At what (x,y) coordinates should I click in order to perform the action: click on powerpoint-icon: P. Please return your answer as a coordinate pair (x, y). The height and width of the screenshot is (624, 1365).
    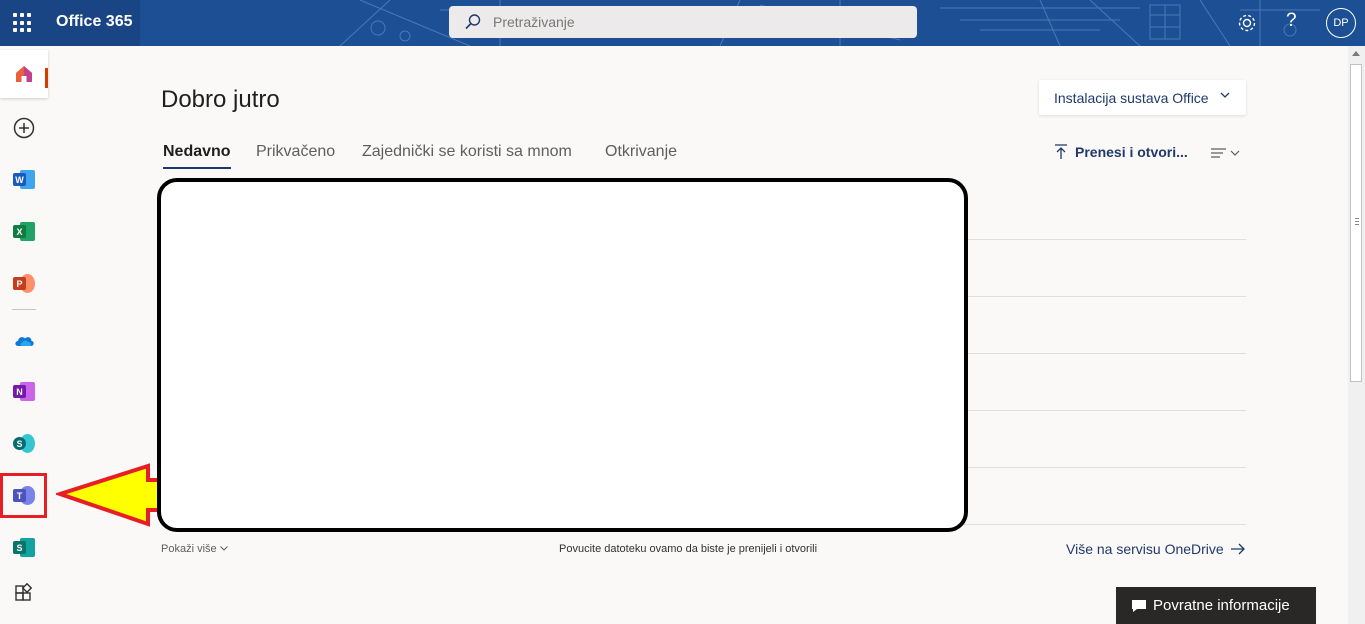
    Looking at the image, I should click on (24, 284).